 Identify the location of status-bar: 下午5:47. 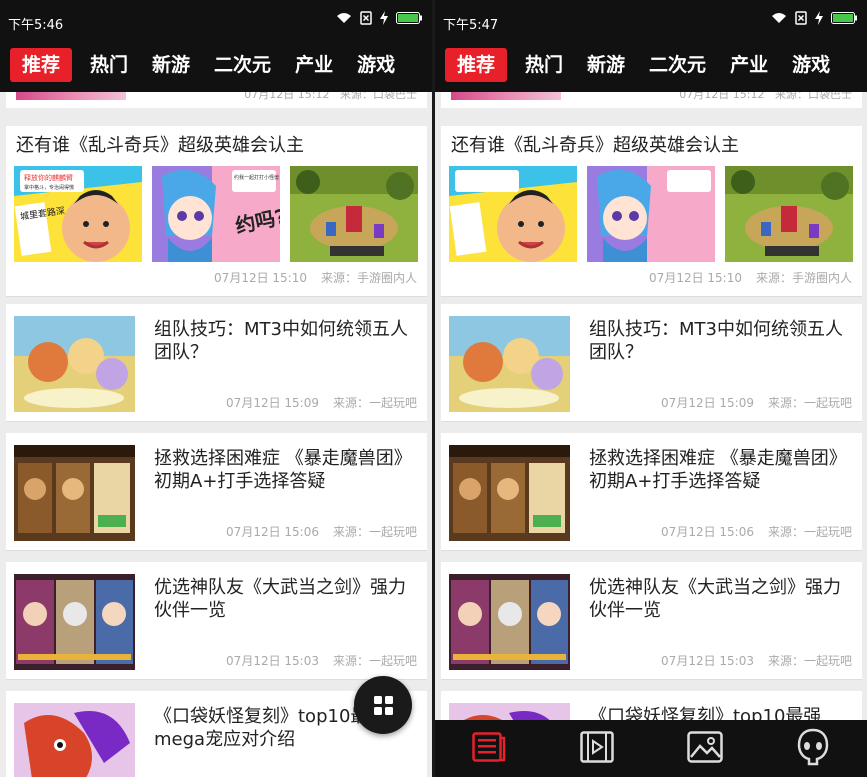
(651, 19).